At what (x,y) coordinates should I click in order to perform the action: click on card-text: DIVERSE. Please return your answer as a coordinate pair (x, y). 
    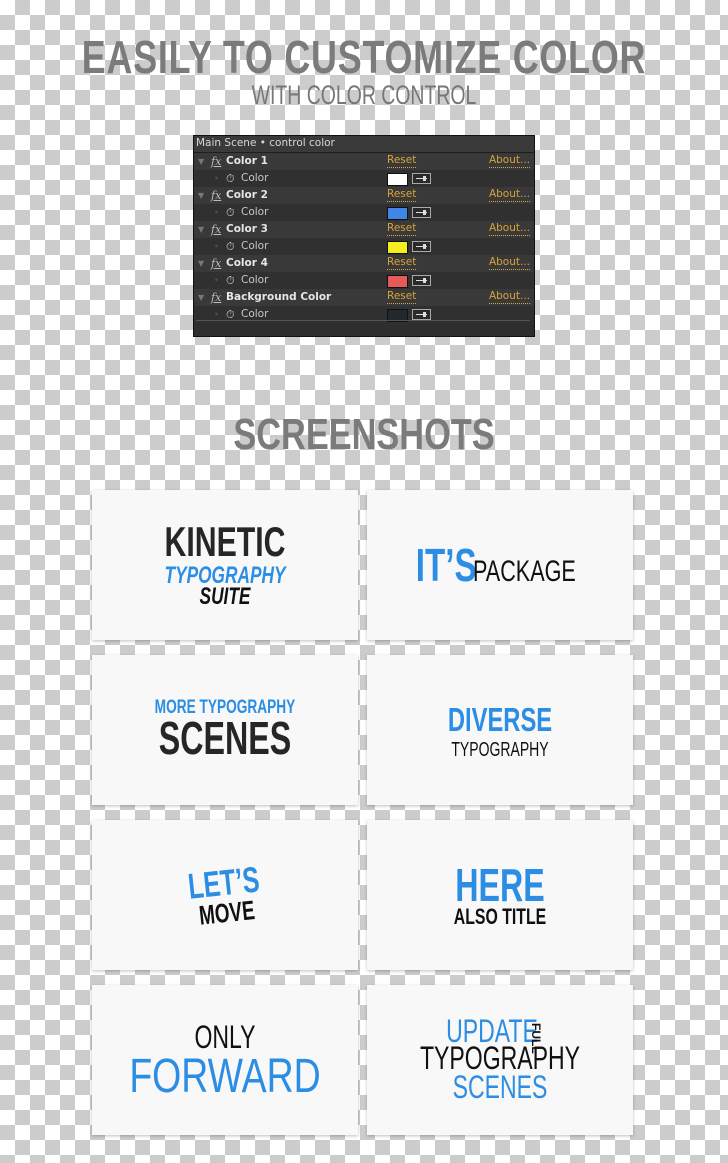
    Looking at the image, I should click on (500, 719).